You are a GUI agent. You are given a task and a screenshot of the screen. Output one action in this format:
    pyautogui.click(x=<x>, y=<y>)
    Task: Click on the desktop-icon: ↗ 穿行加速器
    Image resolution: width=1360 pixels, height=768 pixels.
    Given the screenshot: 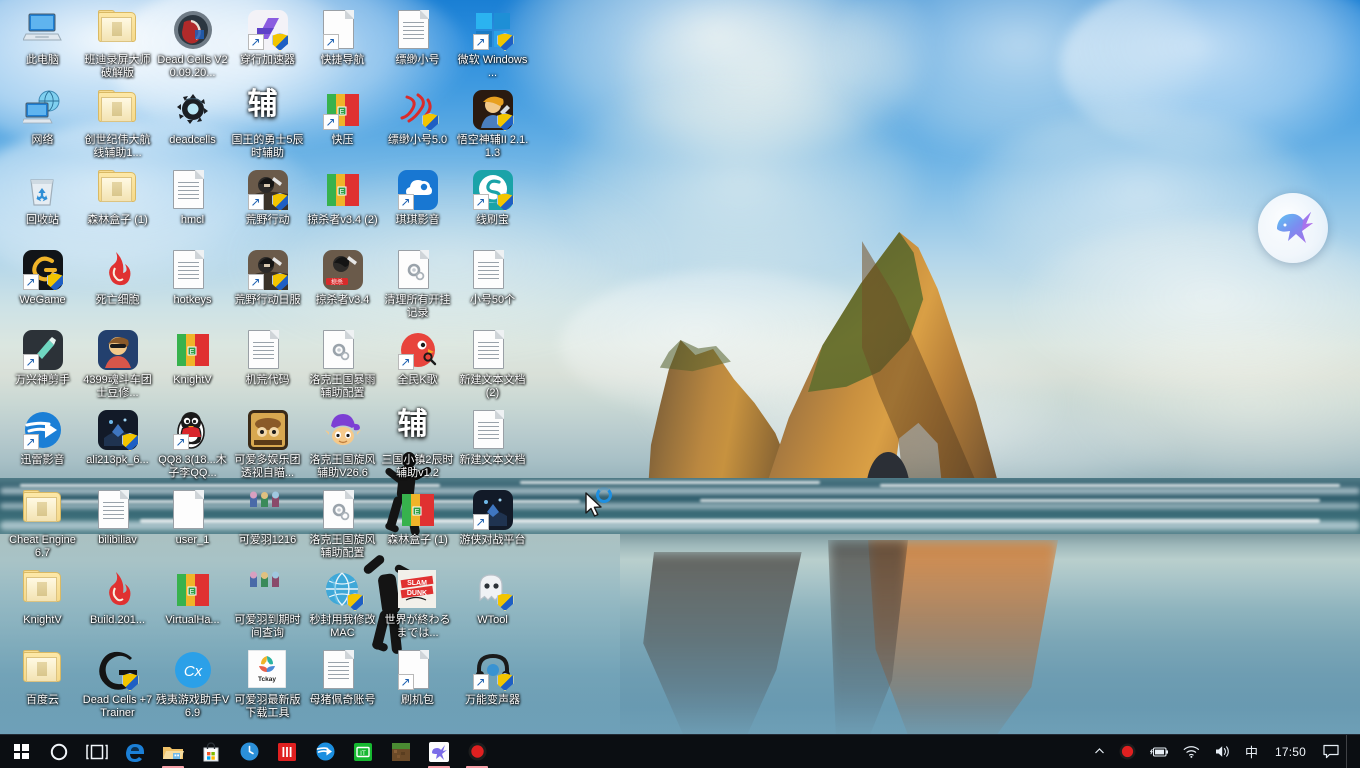 What is the action you would take?
    pyautogui.click(x=267, y=46)
    